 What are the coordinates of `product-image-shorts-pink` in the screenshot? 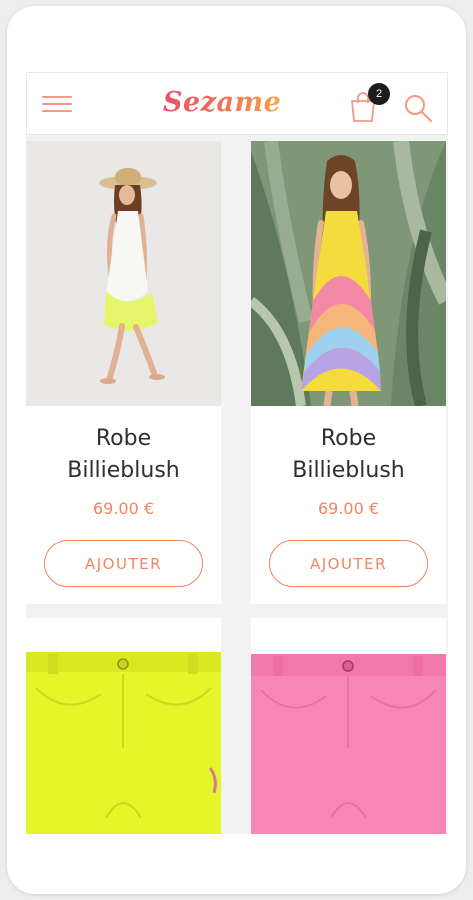 It's located at (348, 726).